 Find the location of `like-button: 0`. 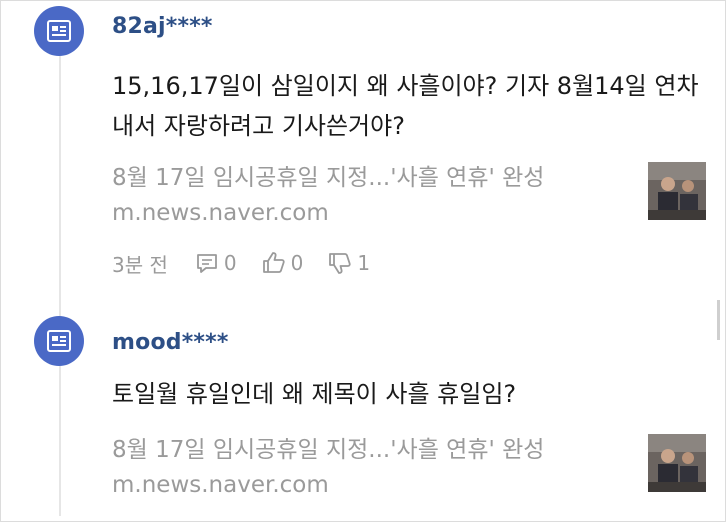

like-button: 0 is located at coordinates (282, 263).